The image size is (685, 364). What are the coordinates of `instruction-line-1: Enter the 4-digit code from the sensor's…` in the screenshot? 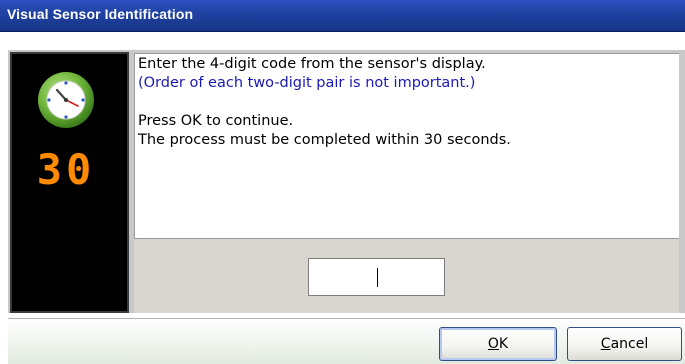 It's located at (312, 64).